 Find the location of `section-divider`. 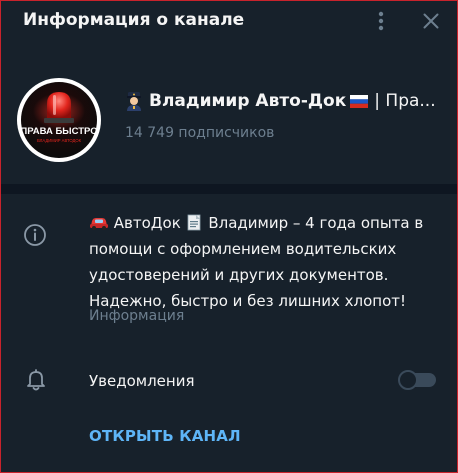

section-divider is located at coordinates (229, 189).